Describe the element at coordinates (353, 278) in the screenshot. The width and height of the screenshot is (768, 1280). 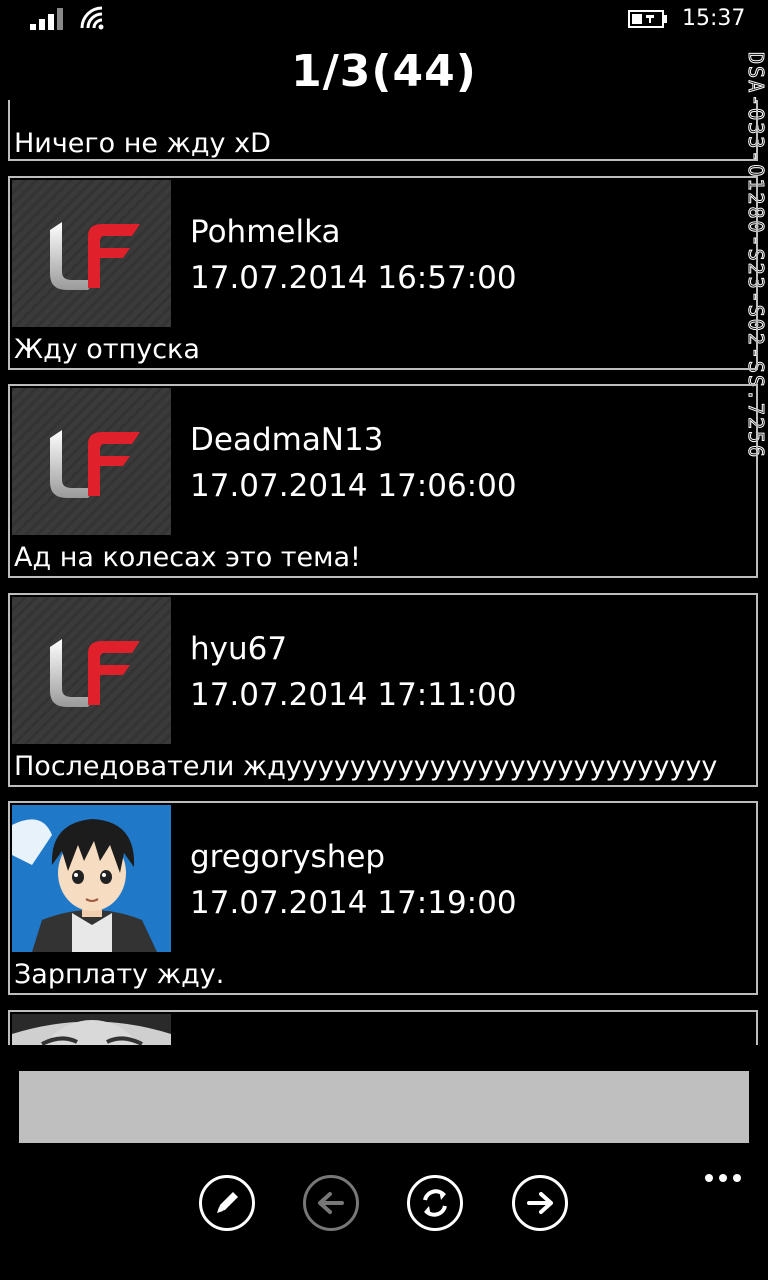
I see `post-date: 17.07.2014 16:57:00` at that location.